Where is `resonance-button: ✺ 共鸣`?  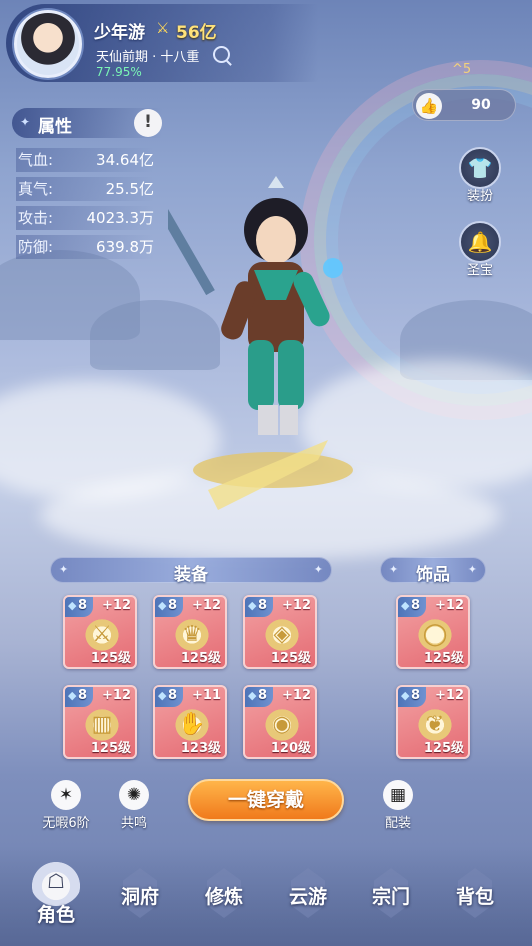
resonance-button: ✺ 共鸣 is located at coordinates (134, 805).